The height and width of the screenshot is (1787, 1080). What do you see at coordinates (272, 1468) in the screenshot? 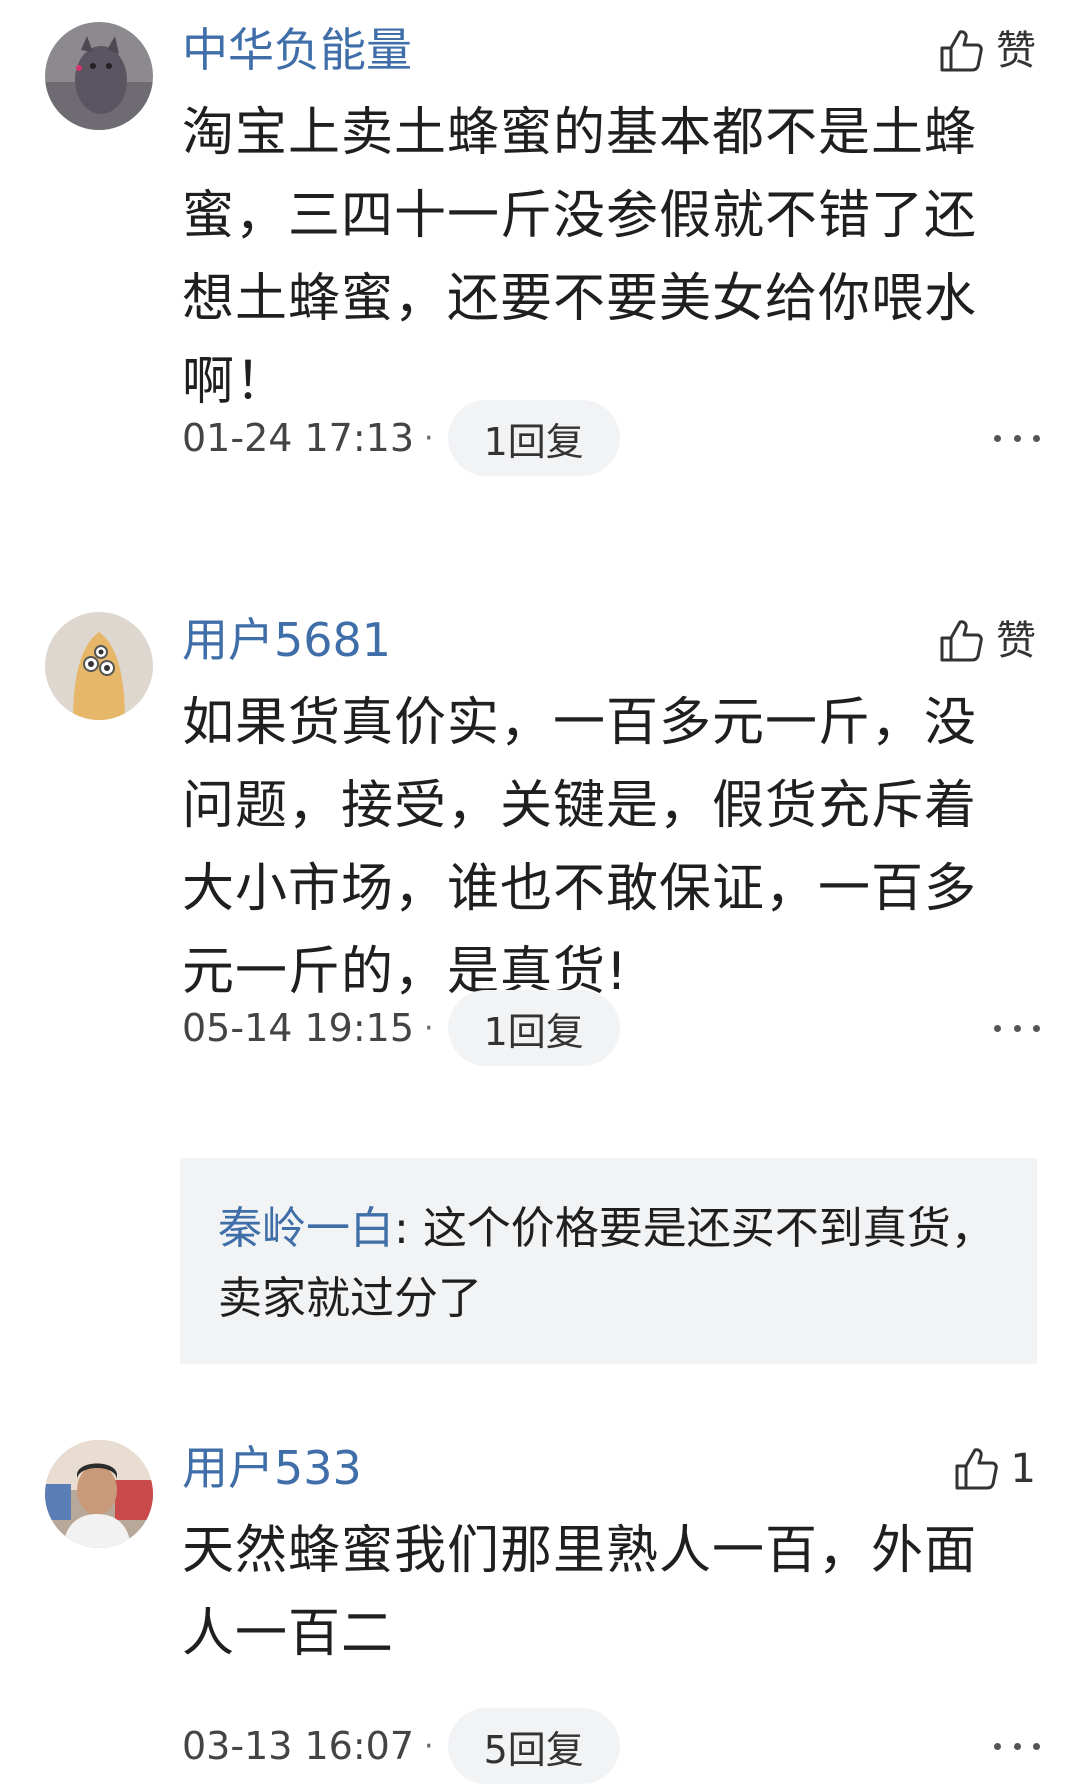
I see `username: 用户533` at bounding box center [272, 1468].